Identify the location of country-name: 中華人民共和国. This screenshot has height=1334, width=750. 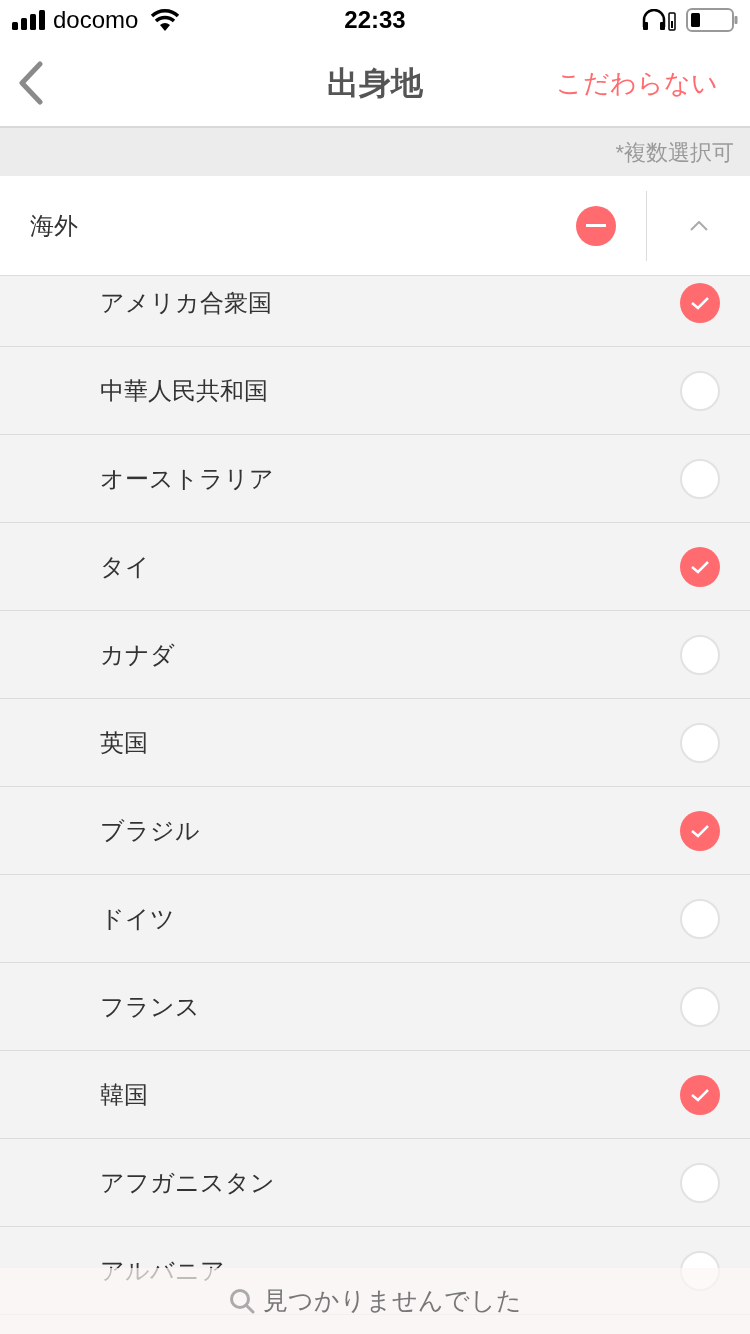
(184, 390).